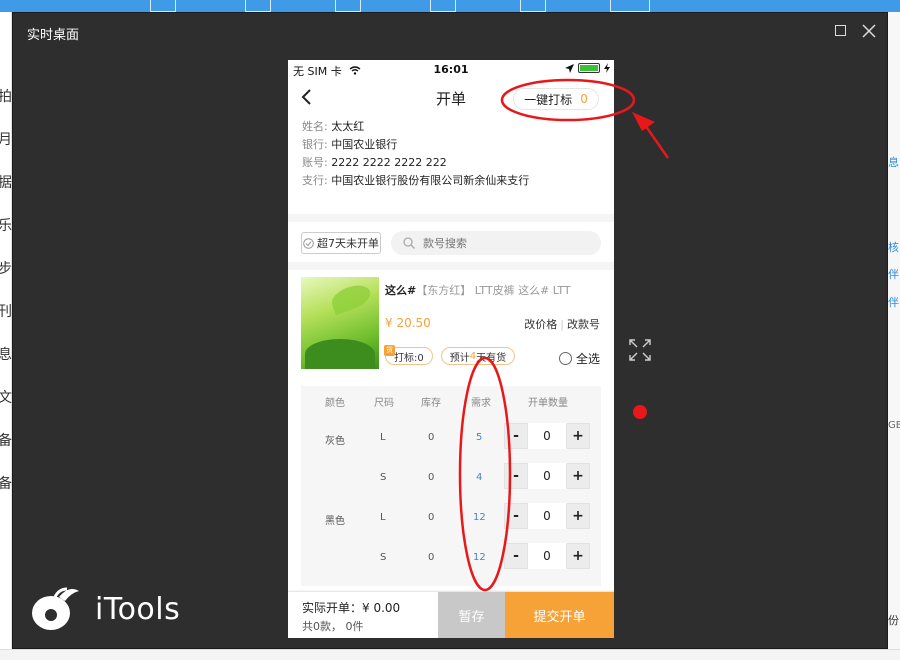 Image resolution: width=900 pixels, height=660 pixels. I want to click on info-row-bank: 银行: 中国农业银行, so click(349, 144).